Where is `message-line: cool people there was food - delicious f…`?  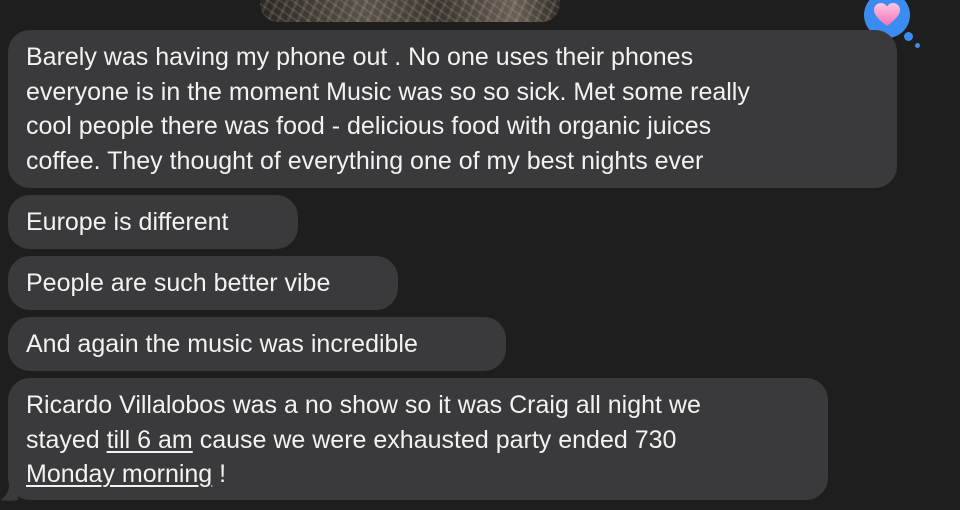
message-line: cool people there was food - delicious f… is located at coordinates (369, 126).